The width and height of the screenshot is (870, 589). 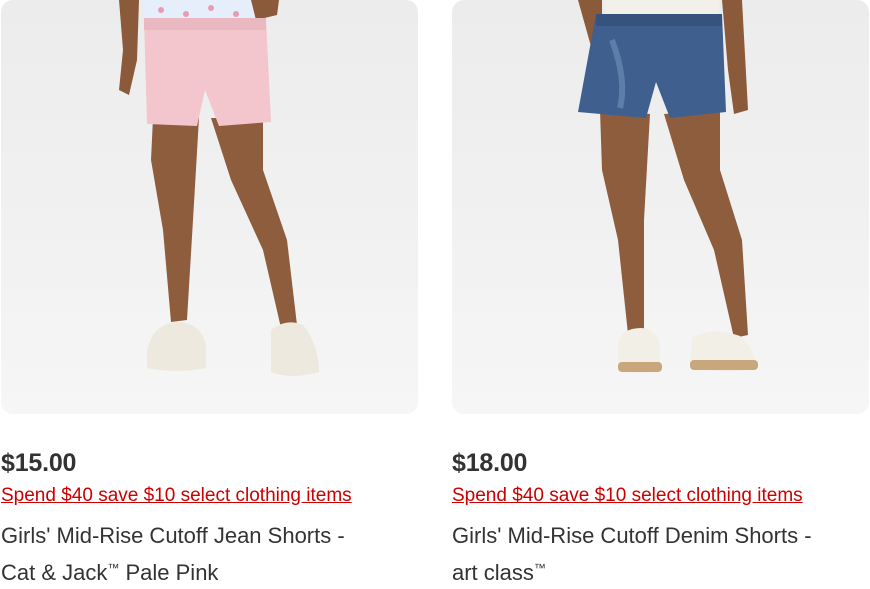 What do you see at coordinates (490, 463) in the screenshot?
I see `product-price: $18.00` at bounding box center [490, 463].